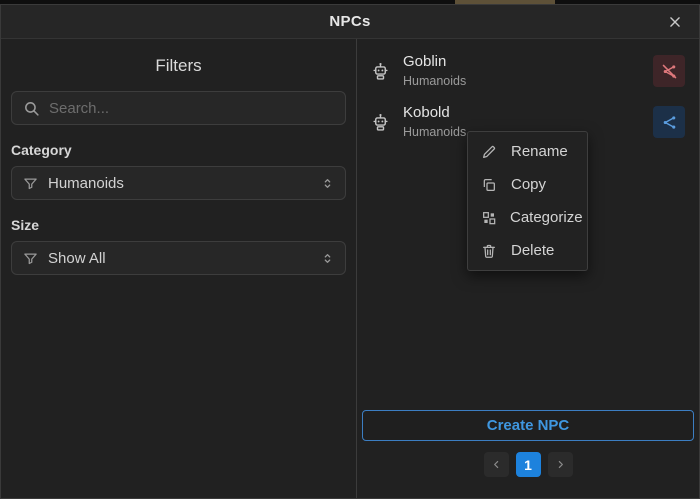 The height and width of the screenshot is (499, 700). I want to click on dialog-header: NPCs, so click(350, 22).